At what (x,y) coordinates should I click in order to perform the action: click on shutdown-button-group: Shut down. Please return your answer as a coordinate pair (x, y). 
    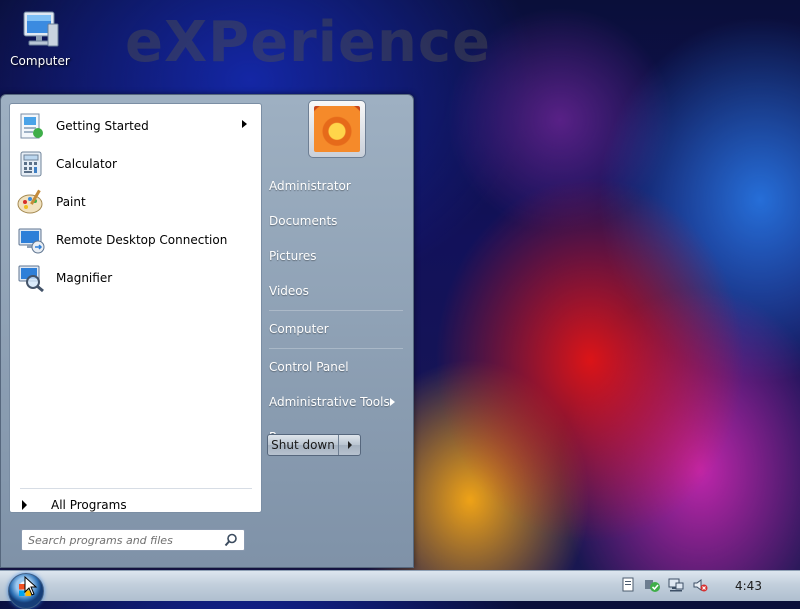
    Looking at the image, I should click on (314, 445).